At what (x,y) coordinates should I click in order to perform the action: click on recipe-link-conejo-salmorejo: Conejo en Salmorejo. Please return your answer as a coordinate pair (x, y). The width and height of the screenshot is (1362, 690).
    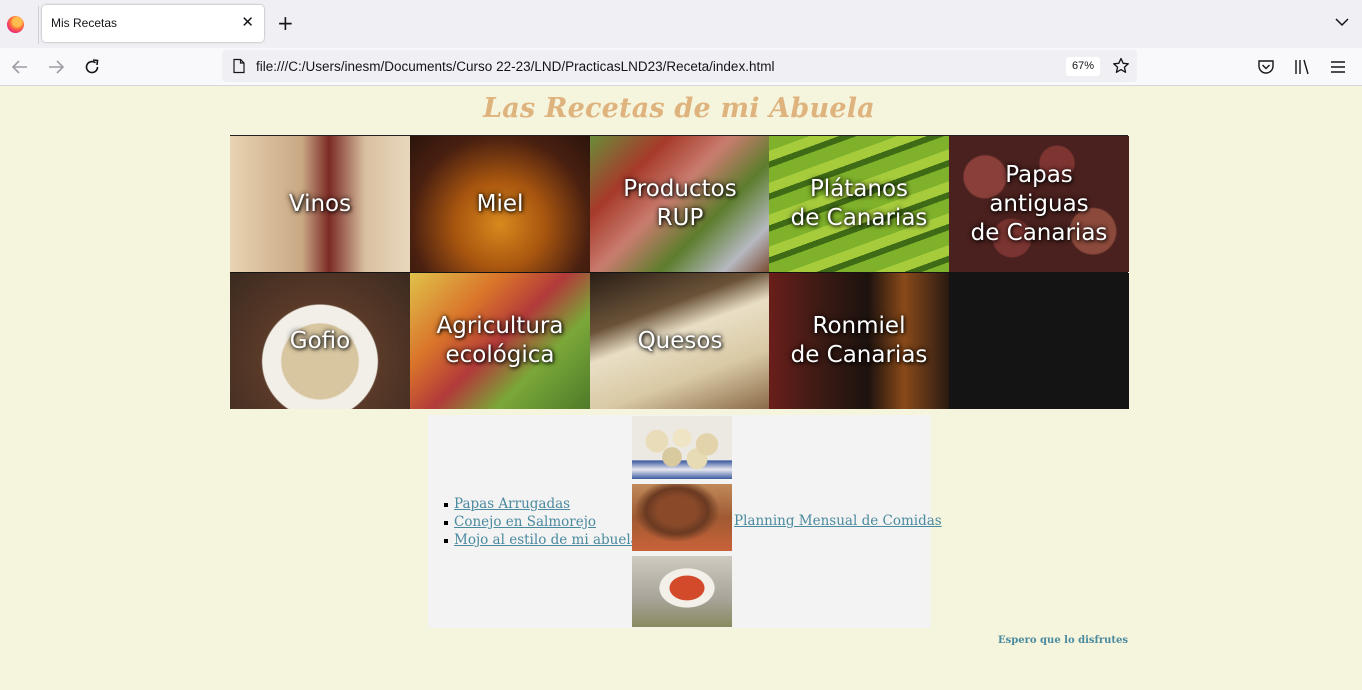
    Looking at the image, I should click on (525, 522).